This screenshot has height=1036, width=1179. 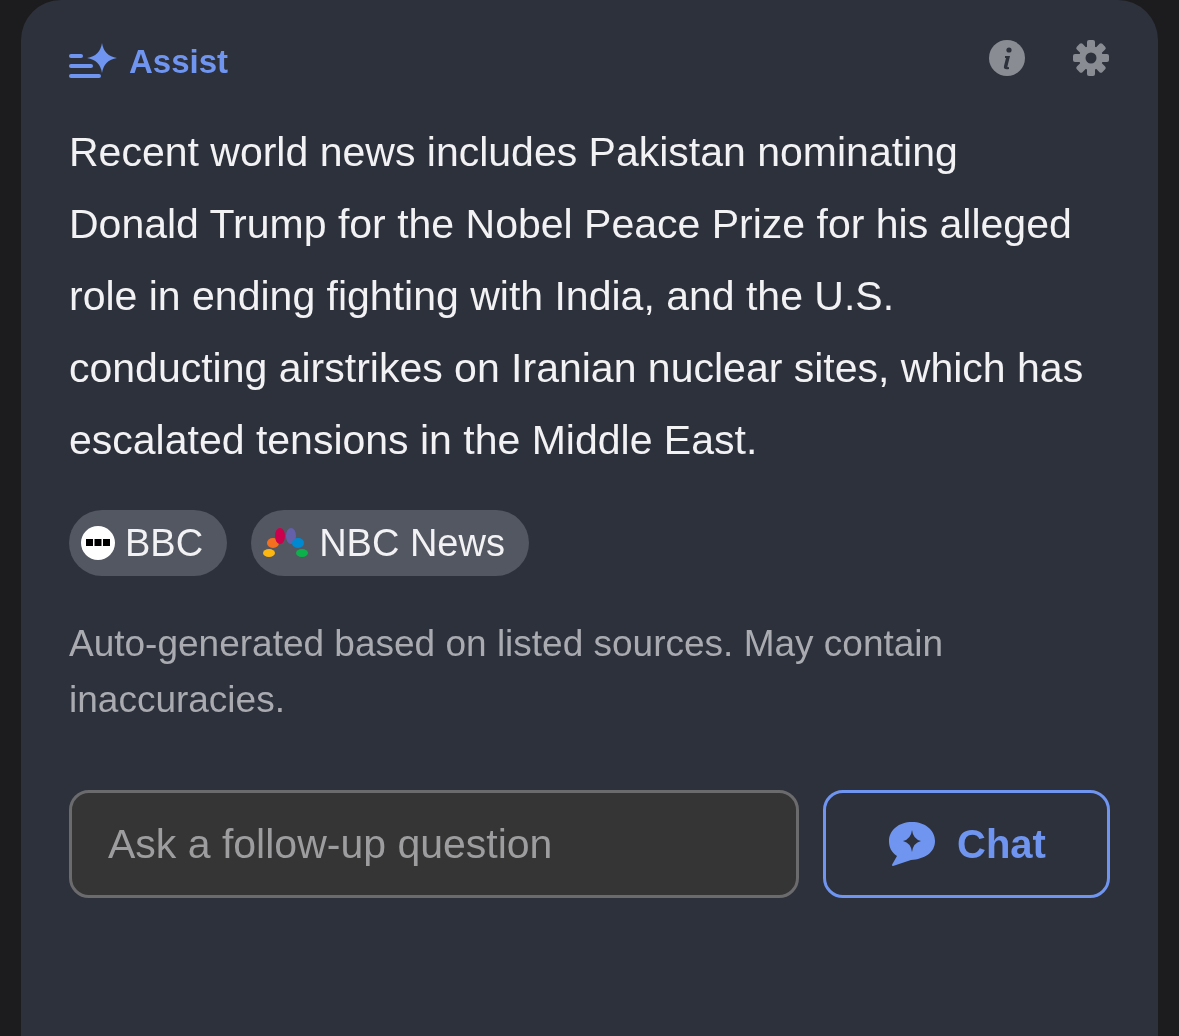 What do you see at coordinates (286, 543) in the screenshot?
I see `peacock-logo-icon` at bounding box center [286, 543].